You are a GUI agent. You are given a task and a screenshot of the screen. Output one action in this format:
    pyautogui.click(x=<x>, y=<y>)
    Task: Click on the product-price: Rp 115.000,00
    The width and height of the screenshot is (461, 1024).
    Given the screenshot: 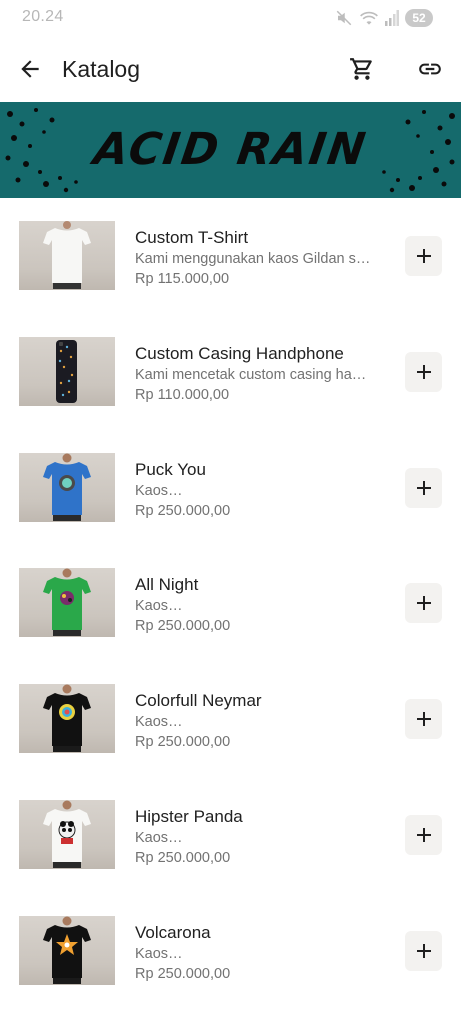 What is the action you would take?
    pyautogui.click(x=182, y=279)
    